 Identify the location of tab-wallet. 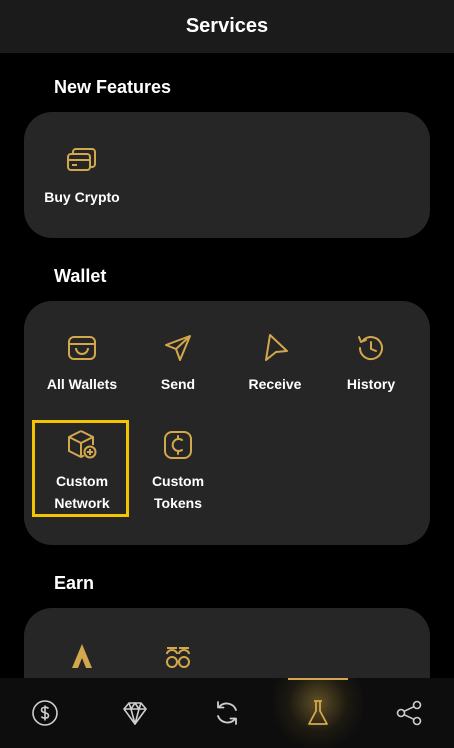
(45, 713).